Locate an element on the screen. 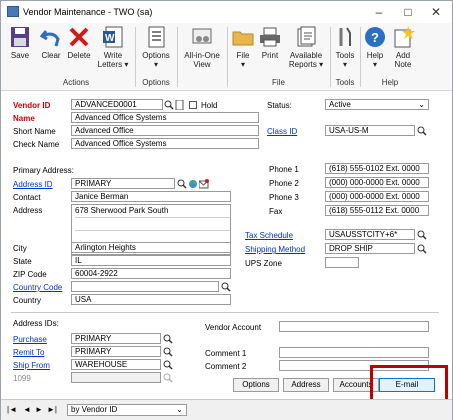 The width and height of the screenshot is (453, 420). short-name-field: Advanced Office is located at coordinates (165, 130).